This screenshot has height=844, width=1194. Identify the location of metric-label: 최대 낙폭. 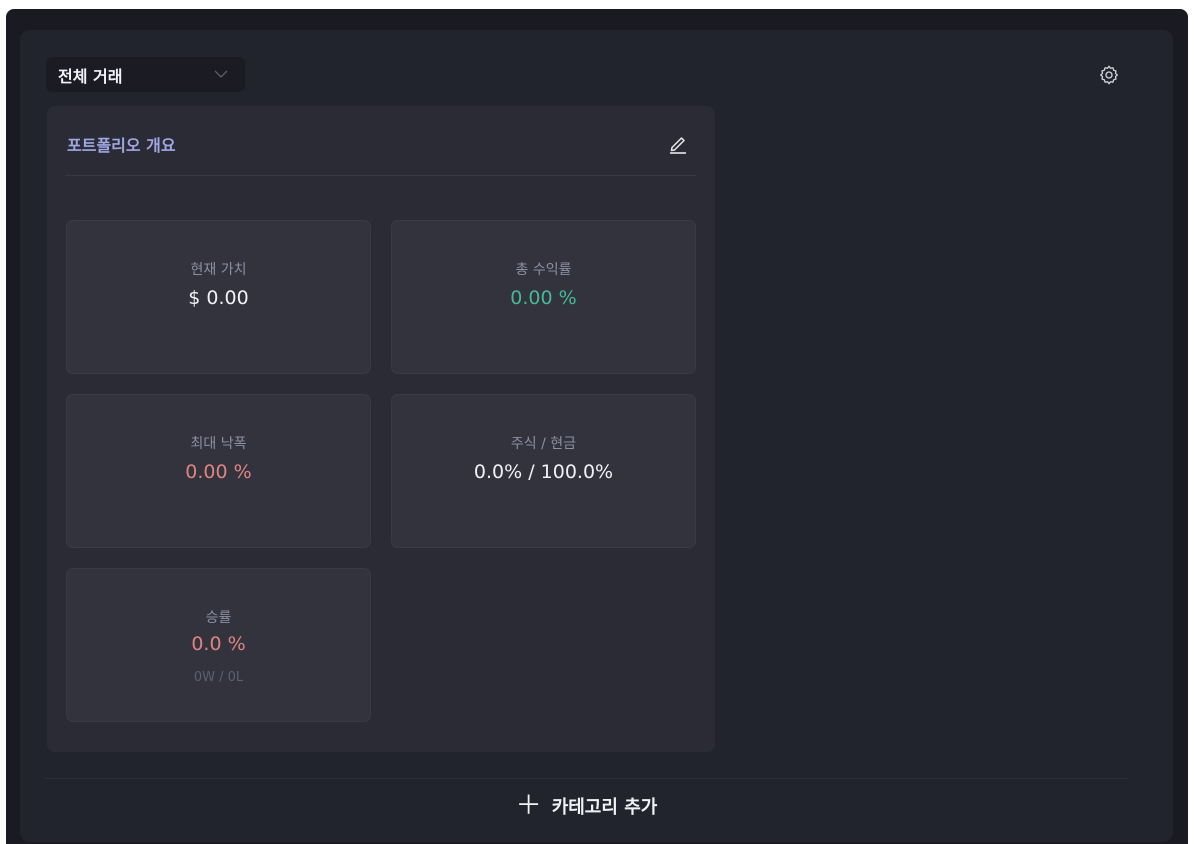
(218, 444).